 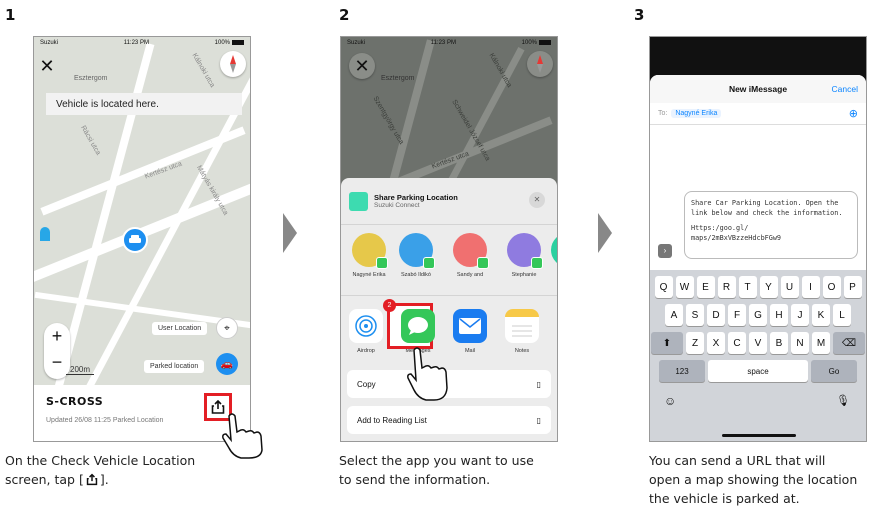 What do you see at coordinates (366, 384) in the screenshot?
I see `action-label: Copy` at bounding box center [366, 384].